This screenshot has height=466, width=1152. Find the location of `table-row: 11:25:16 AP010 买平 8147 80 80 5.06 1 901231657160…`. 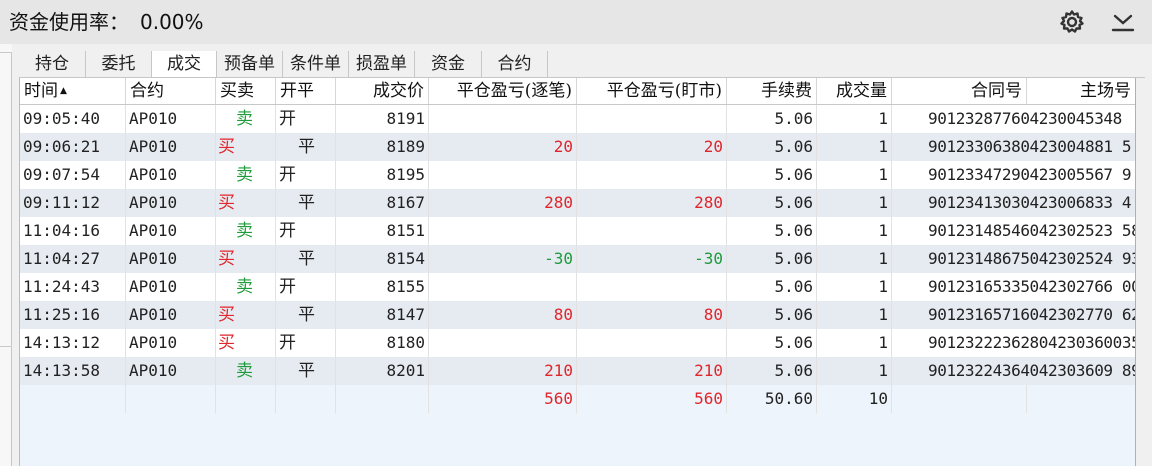

table-row: 11:25:16 AP010 买平 8147 80 80 5.06 1 901231657160… is located at coordinates (578, 315).